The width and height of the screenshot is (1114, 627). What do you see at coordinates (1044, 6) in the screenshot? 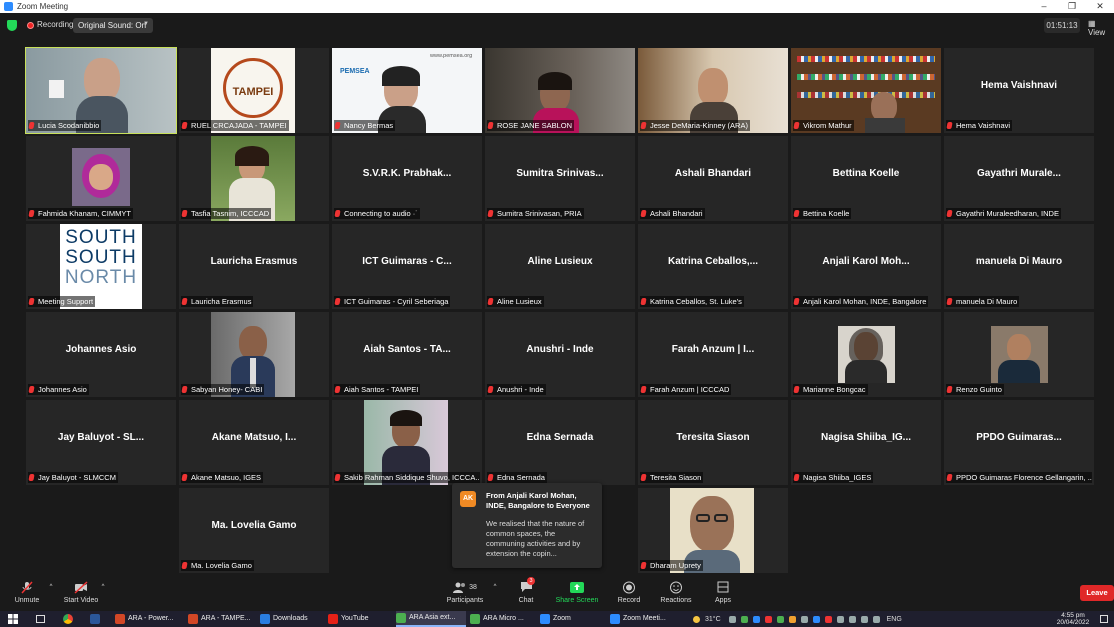
I see `minimize-icon: –` at bounding box center [1044, 6].